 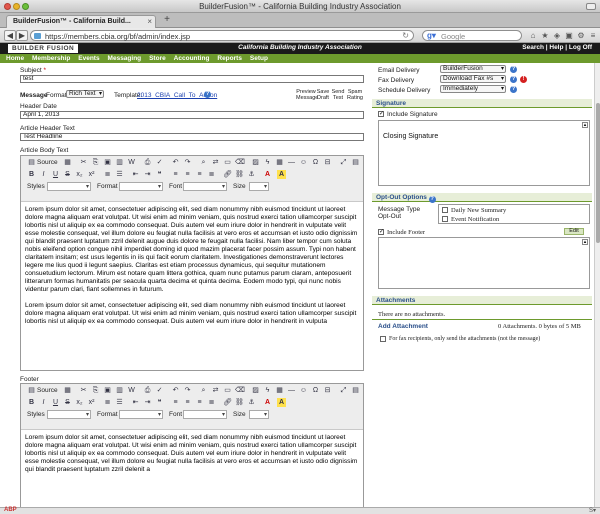 What do you see at coordinates (95, 162) in the screenshot?
I see `copy-icon: ⎘` at bounding box center [95, 162].